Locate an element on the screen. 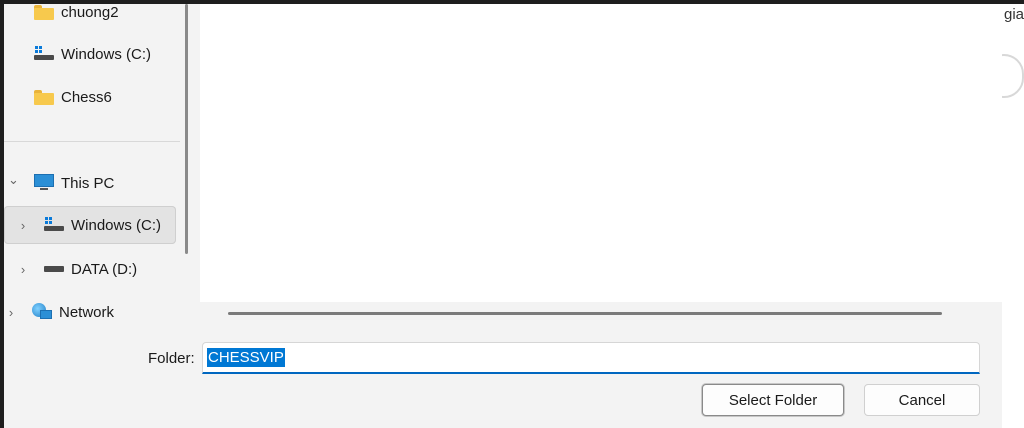 Image resolution: width=1024 pixels, height=428 pixels. horizontal-scrollbar-thumb is located at coordinates (585, 313).